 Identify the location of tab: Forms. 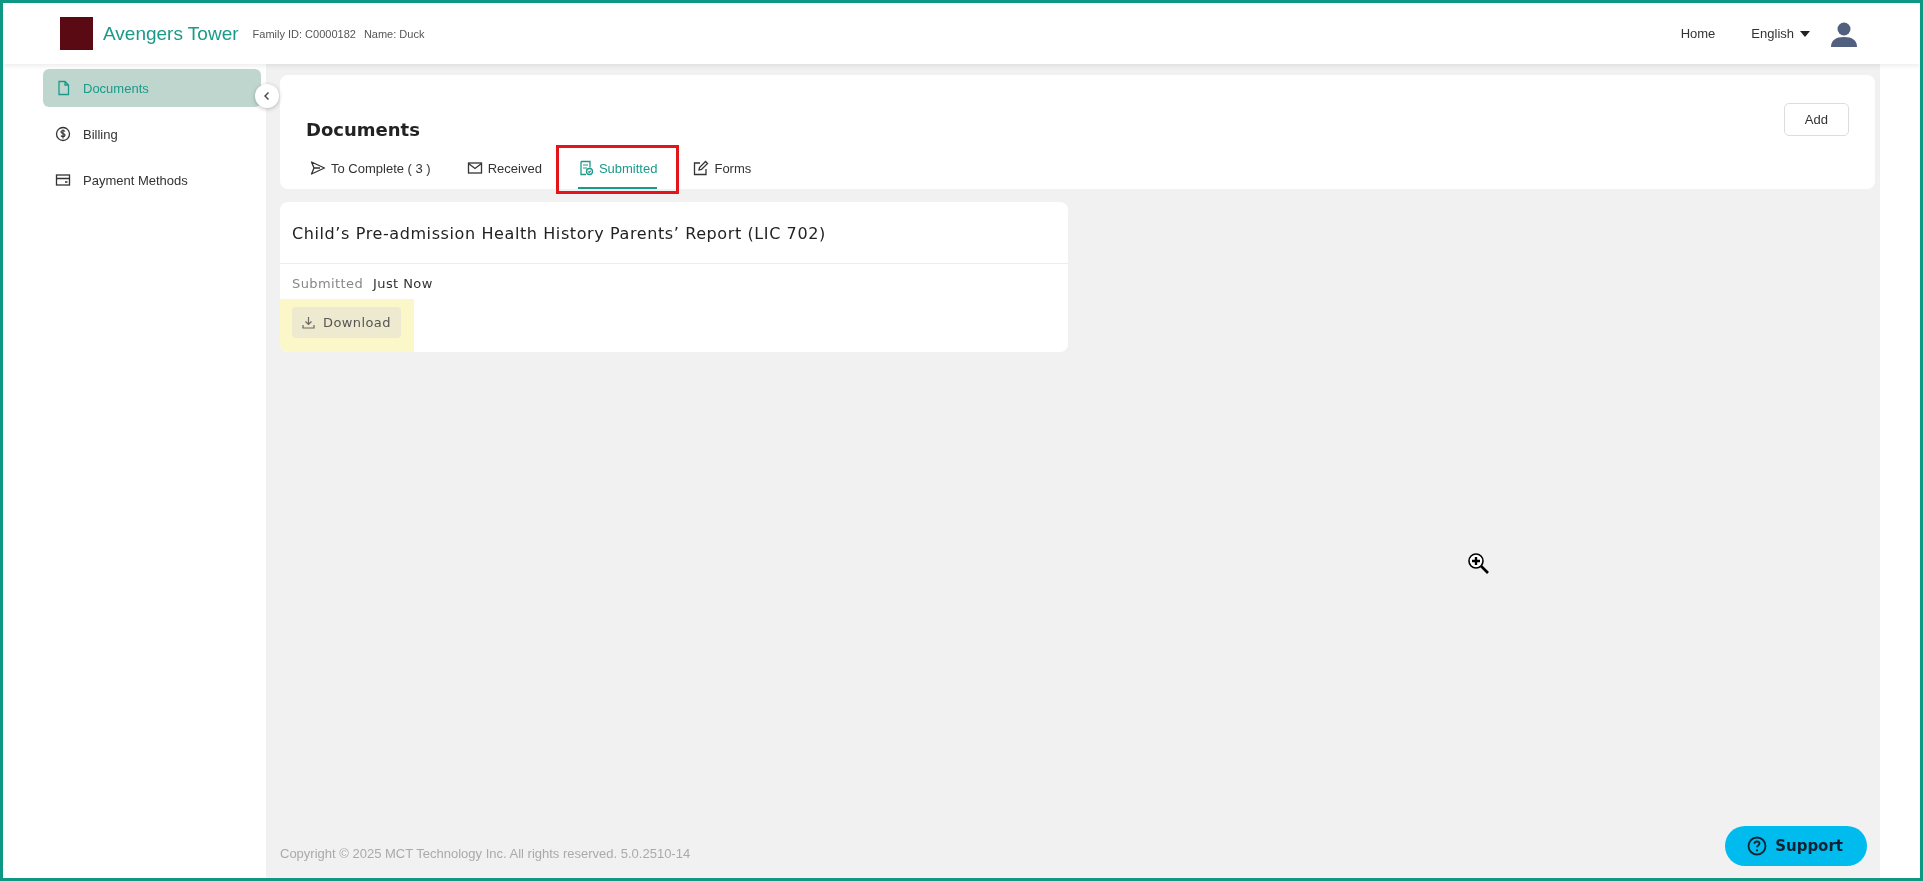
(722, 170).